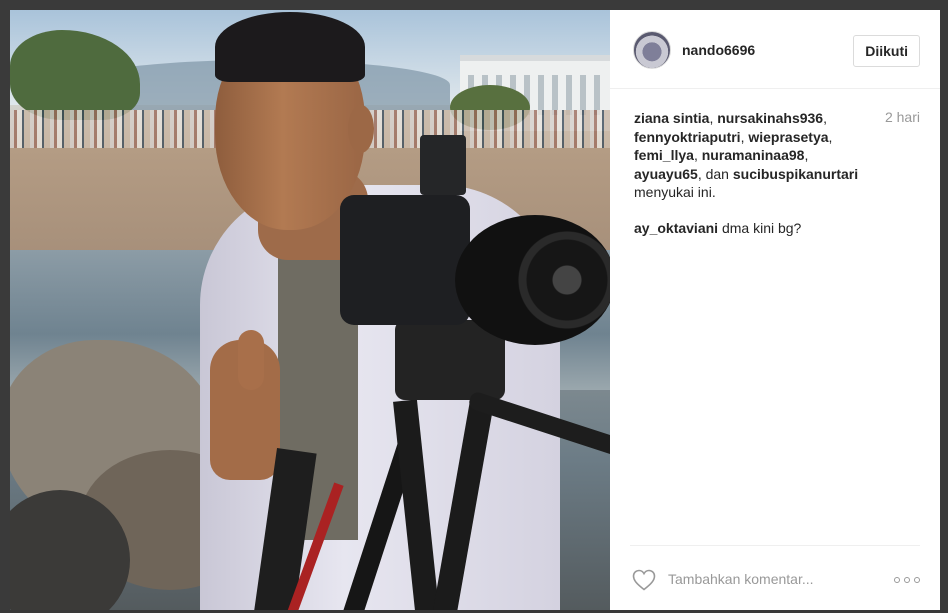  I want to click on photo-camera-flash, so click(443, 165).